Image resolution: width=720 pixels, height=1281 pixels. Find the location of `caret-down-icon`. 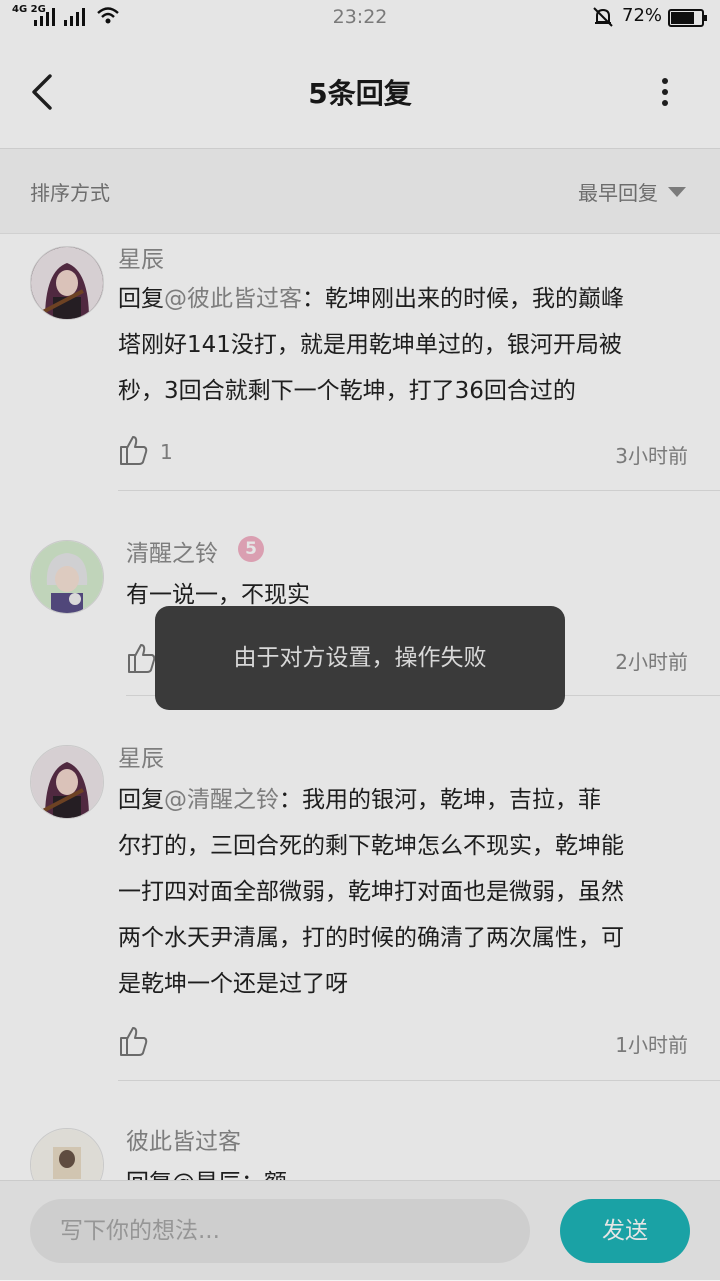

caret-down-icon is located at coordinates (677, 192).